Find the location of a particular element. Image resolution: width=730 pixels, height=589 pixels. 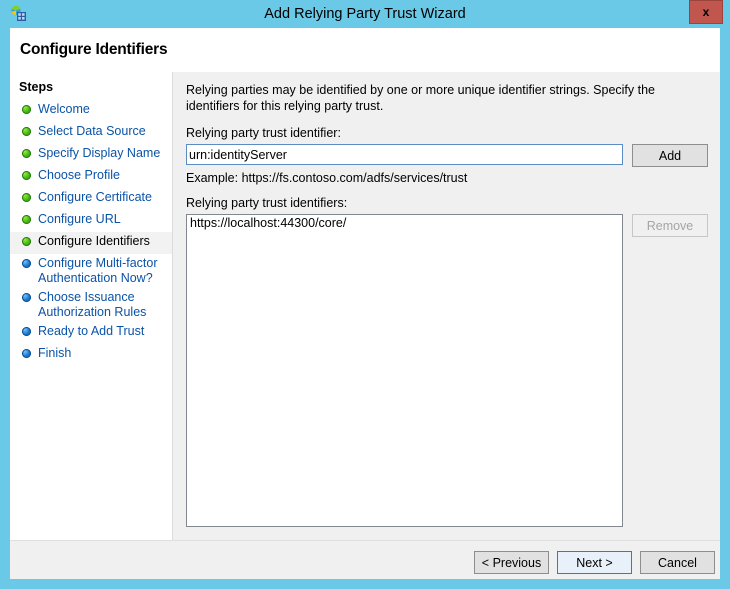

sidebar-step-label: Choose Issuance Authorization Rules is located at coordinates (92, 304).